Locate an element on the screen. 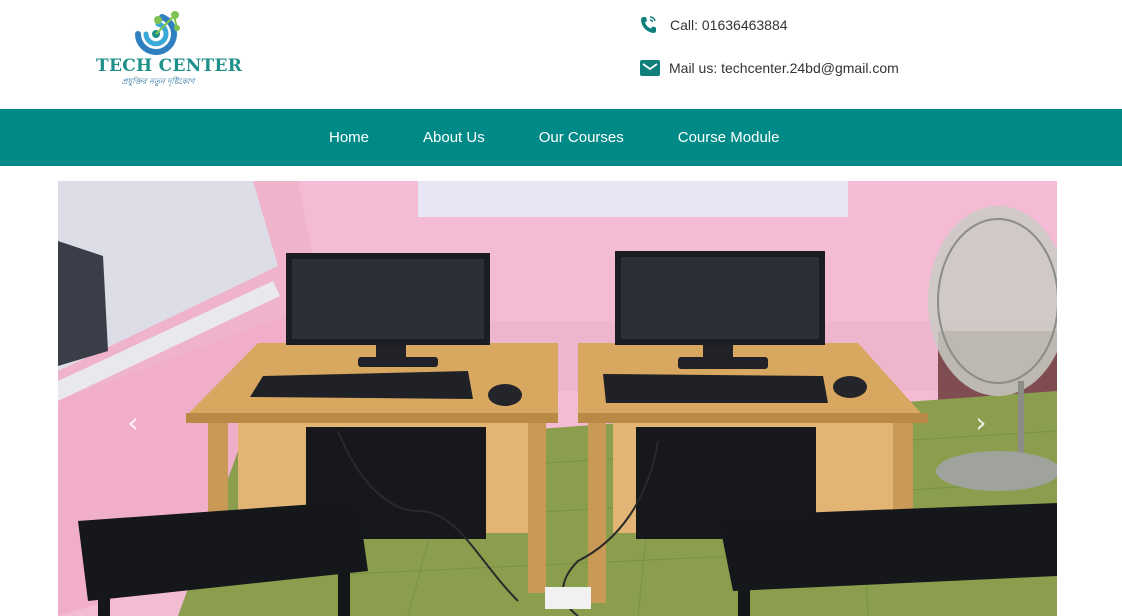 This screenshot has height=616, width=1122. logo-tagline: প্রযুক্তির নতুন দৃষ্টিকোণ is located at coordinates (158, 81).